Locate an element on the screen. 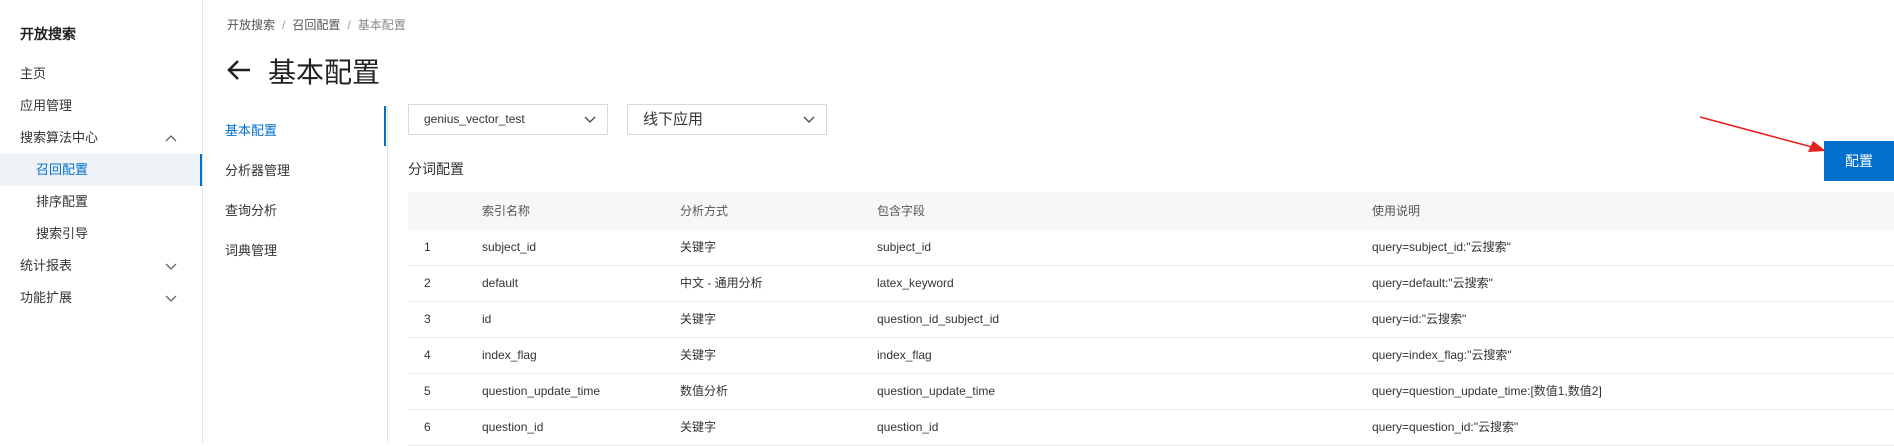  environment-select-value: 线下应用 is located at coordinates (673, 119).